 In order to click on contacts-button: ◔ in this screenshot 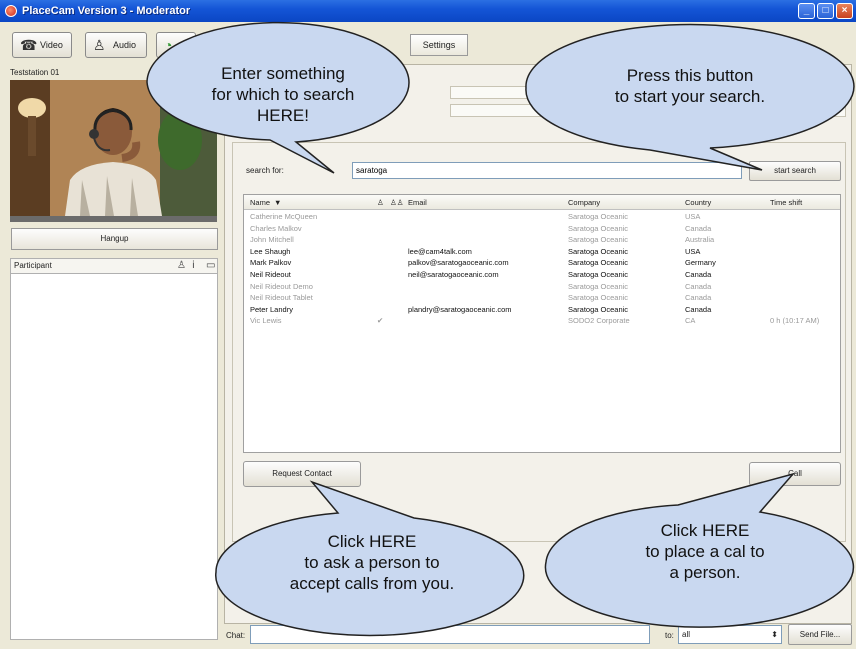, I will do `click(176, 45)`.